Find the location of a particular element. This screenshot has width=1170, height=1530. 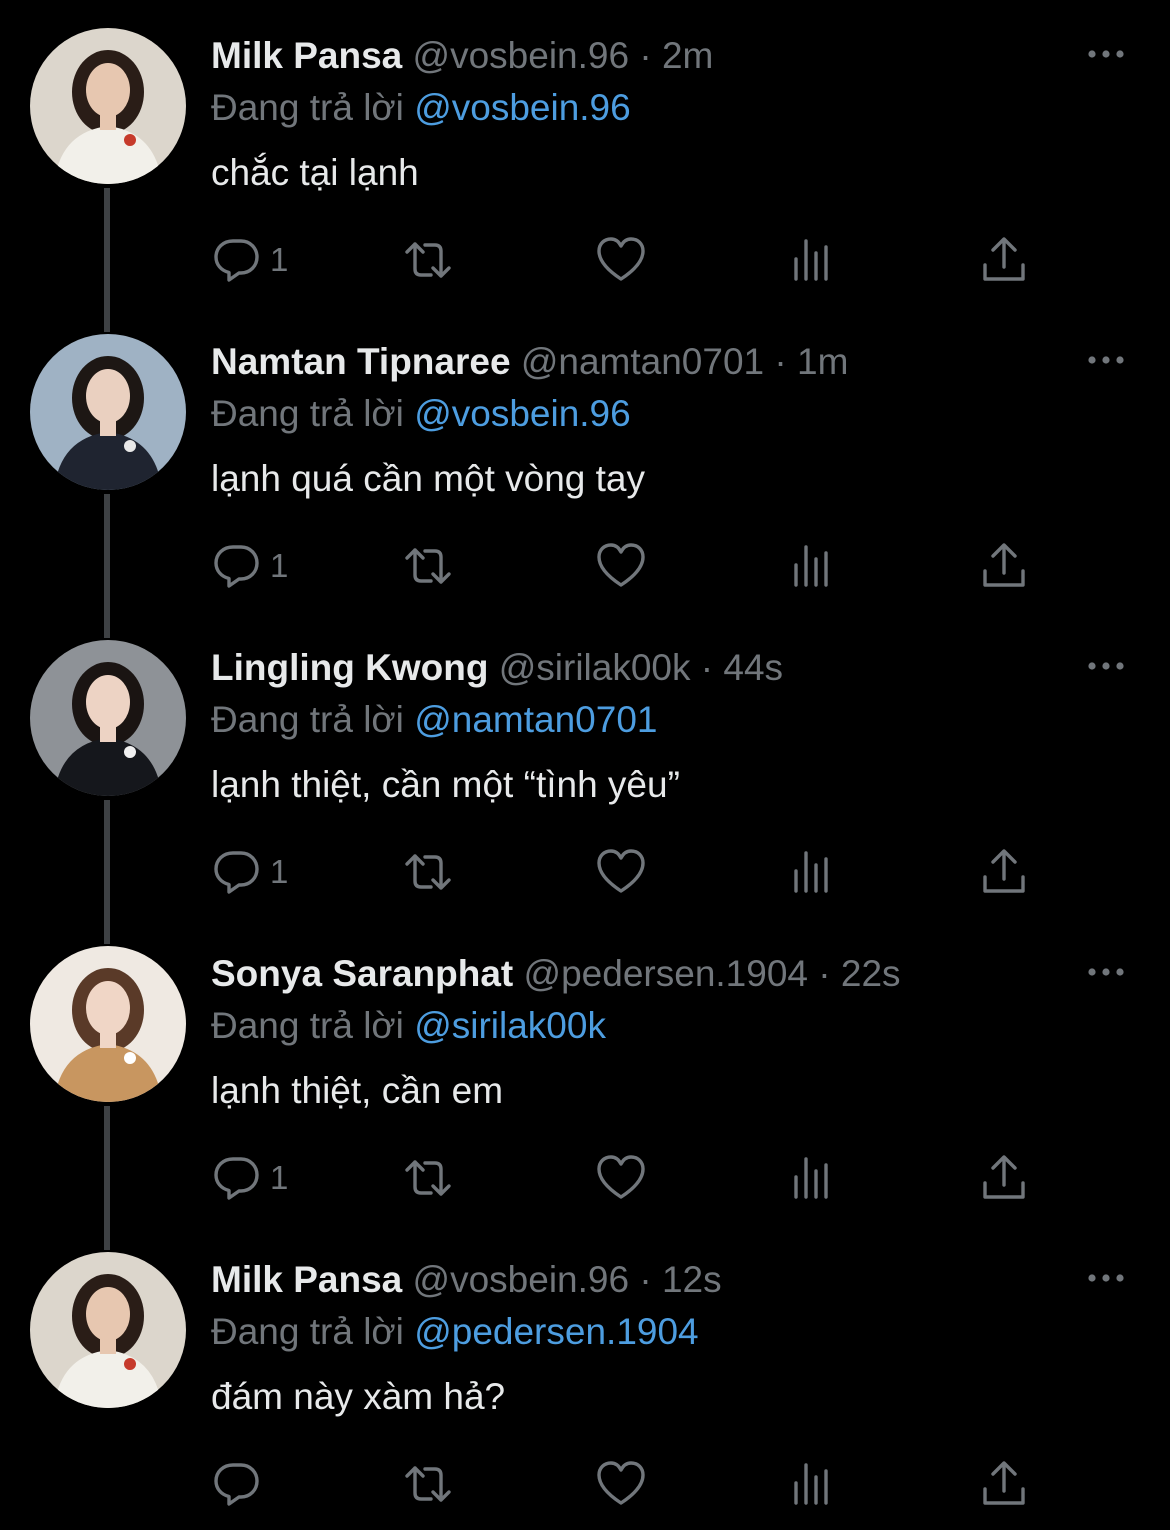

user-handle: @namtan0701 is located at coordinates (642, 361).